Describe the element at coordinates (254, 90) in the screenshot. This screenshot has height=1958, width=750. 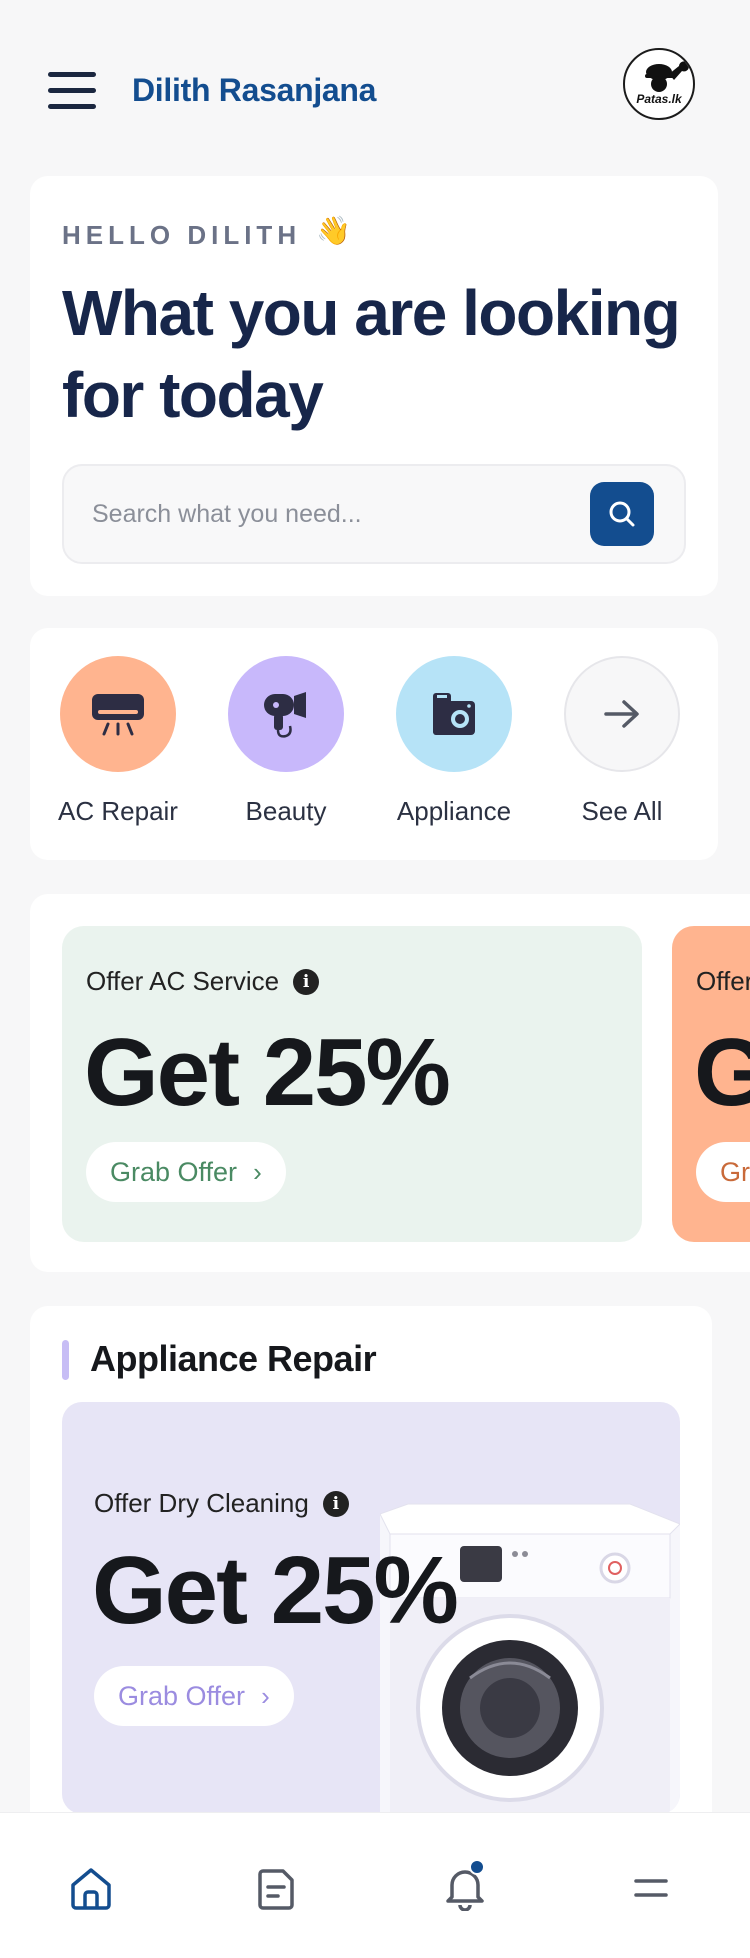
I see `user-name: Dilith Rasanjana` at that location.